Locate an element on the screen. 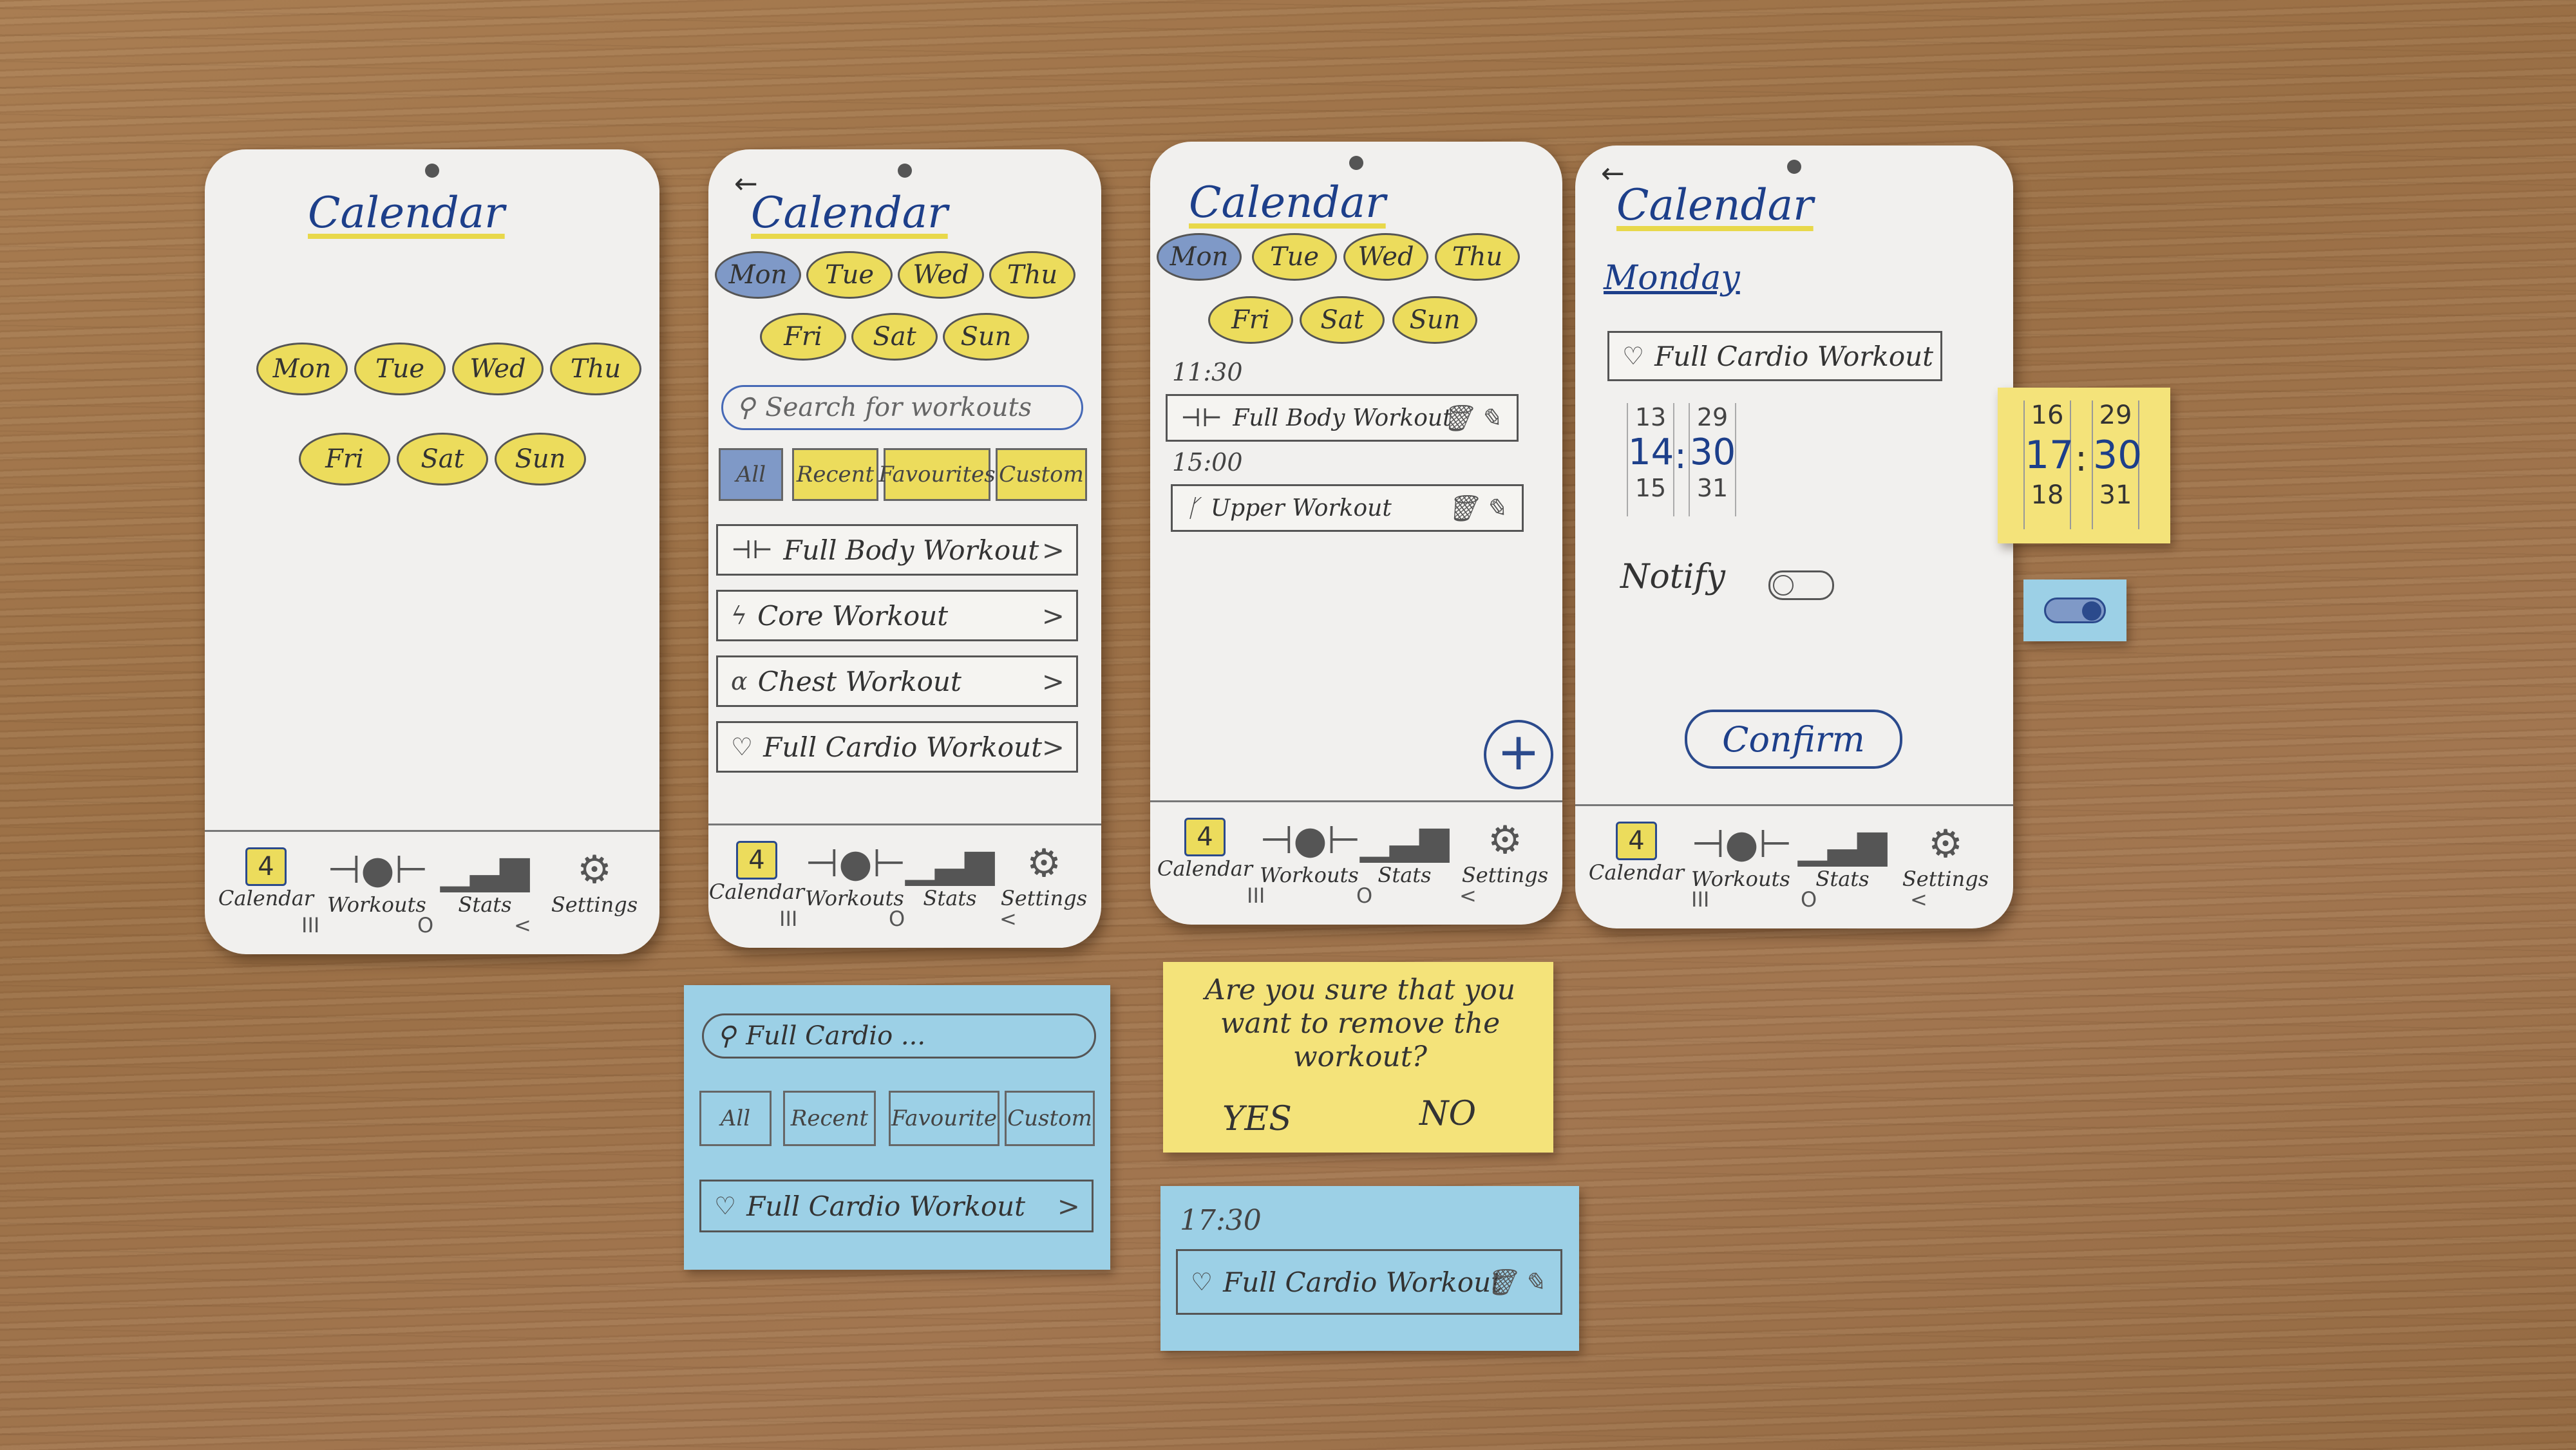  workout-name: Full Body Workout is located at coordinates (1343, 417).